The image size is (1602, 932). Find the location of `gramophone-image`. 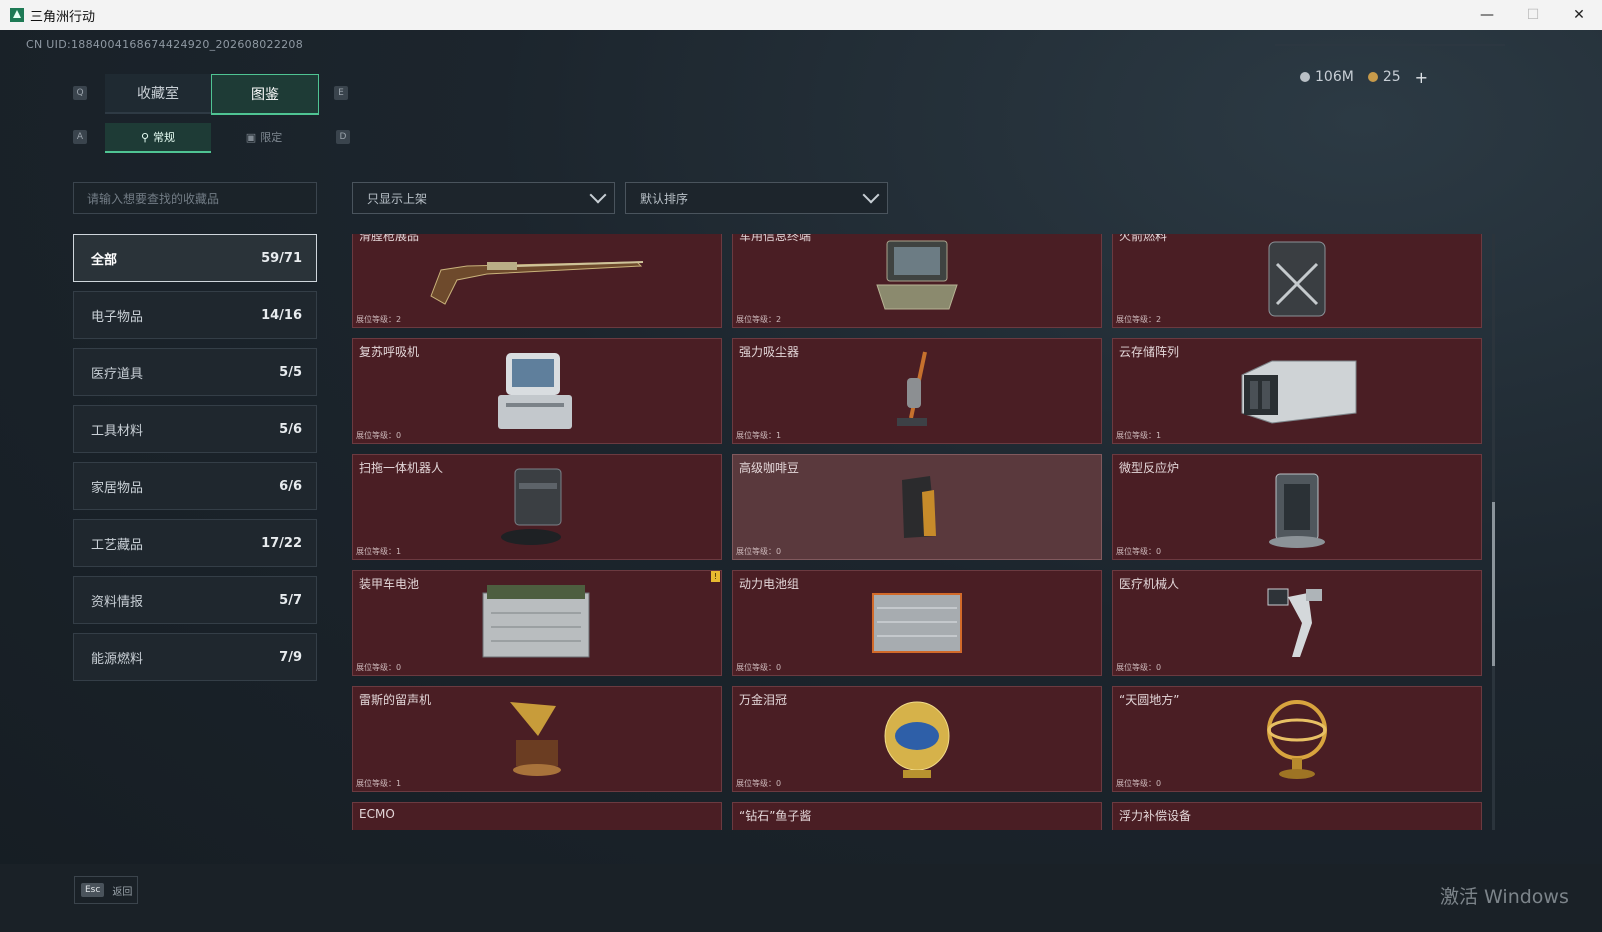

gramophone-image is located at coordinates (535, 739).